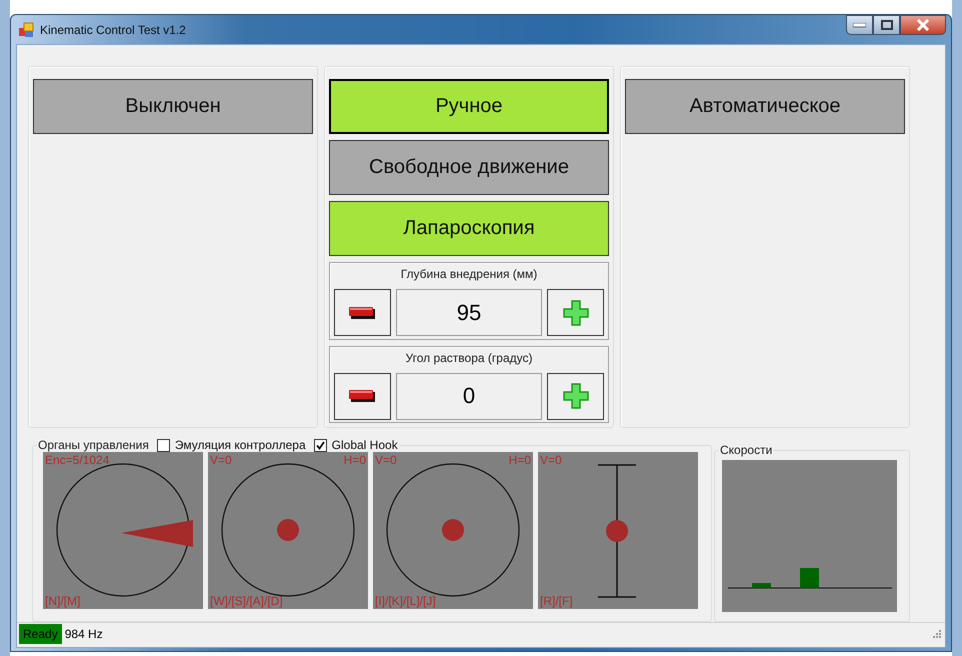 This screenshot has height=656, width=962. Describe the element at coordinates (77, 460) in the screenshot. I see `axis-readout: Enc=5/1024` at that location.